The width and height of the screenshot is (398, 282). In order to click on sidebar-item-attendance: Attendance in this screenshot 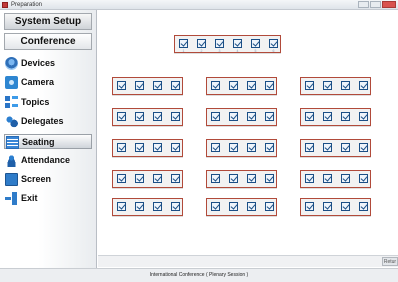, I will do `click(48, 160)`.